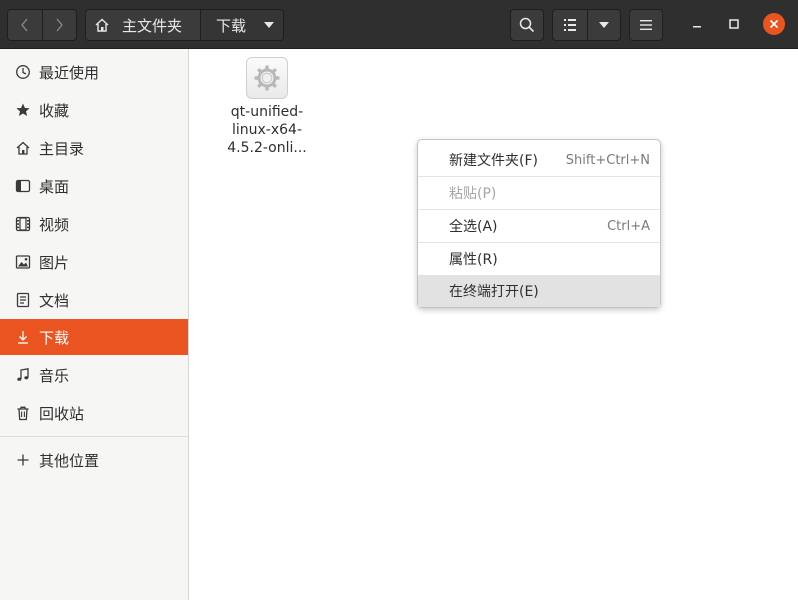 The width and height of the screenshot is (798, 600). What do you see at coordinates (94, 262) in the screenshot?
I see `sidebar-item-pictures: 图片` at bounding box center [94, 262].